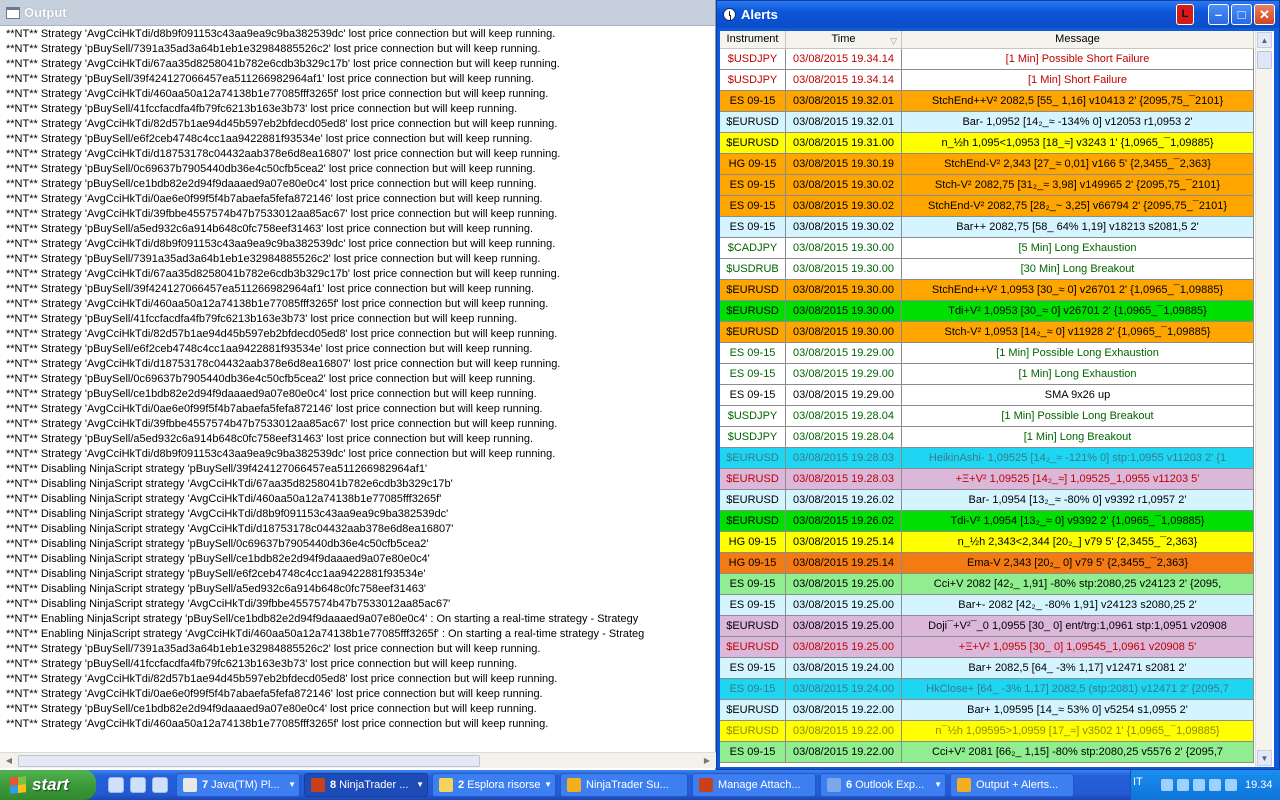 This screenshot has height=800, width=1280. Describe the element at coordinates (707, 761) in the screenshot. I see `scroll-right-icon: ▶` at that location.